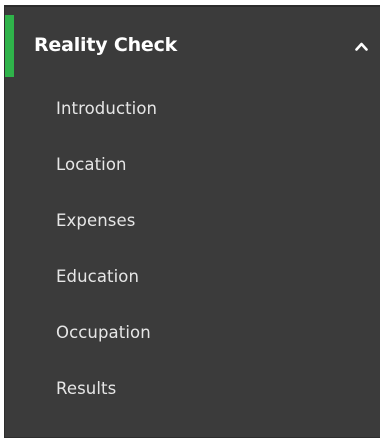  Describe the element at coordinates (192, 227) in the screenshot. I see `menu-item-expenses: Expenses` at that location.